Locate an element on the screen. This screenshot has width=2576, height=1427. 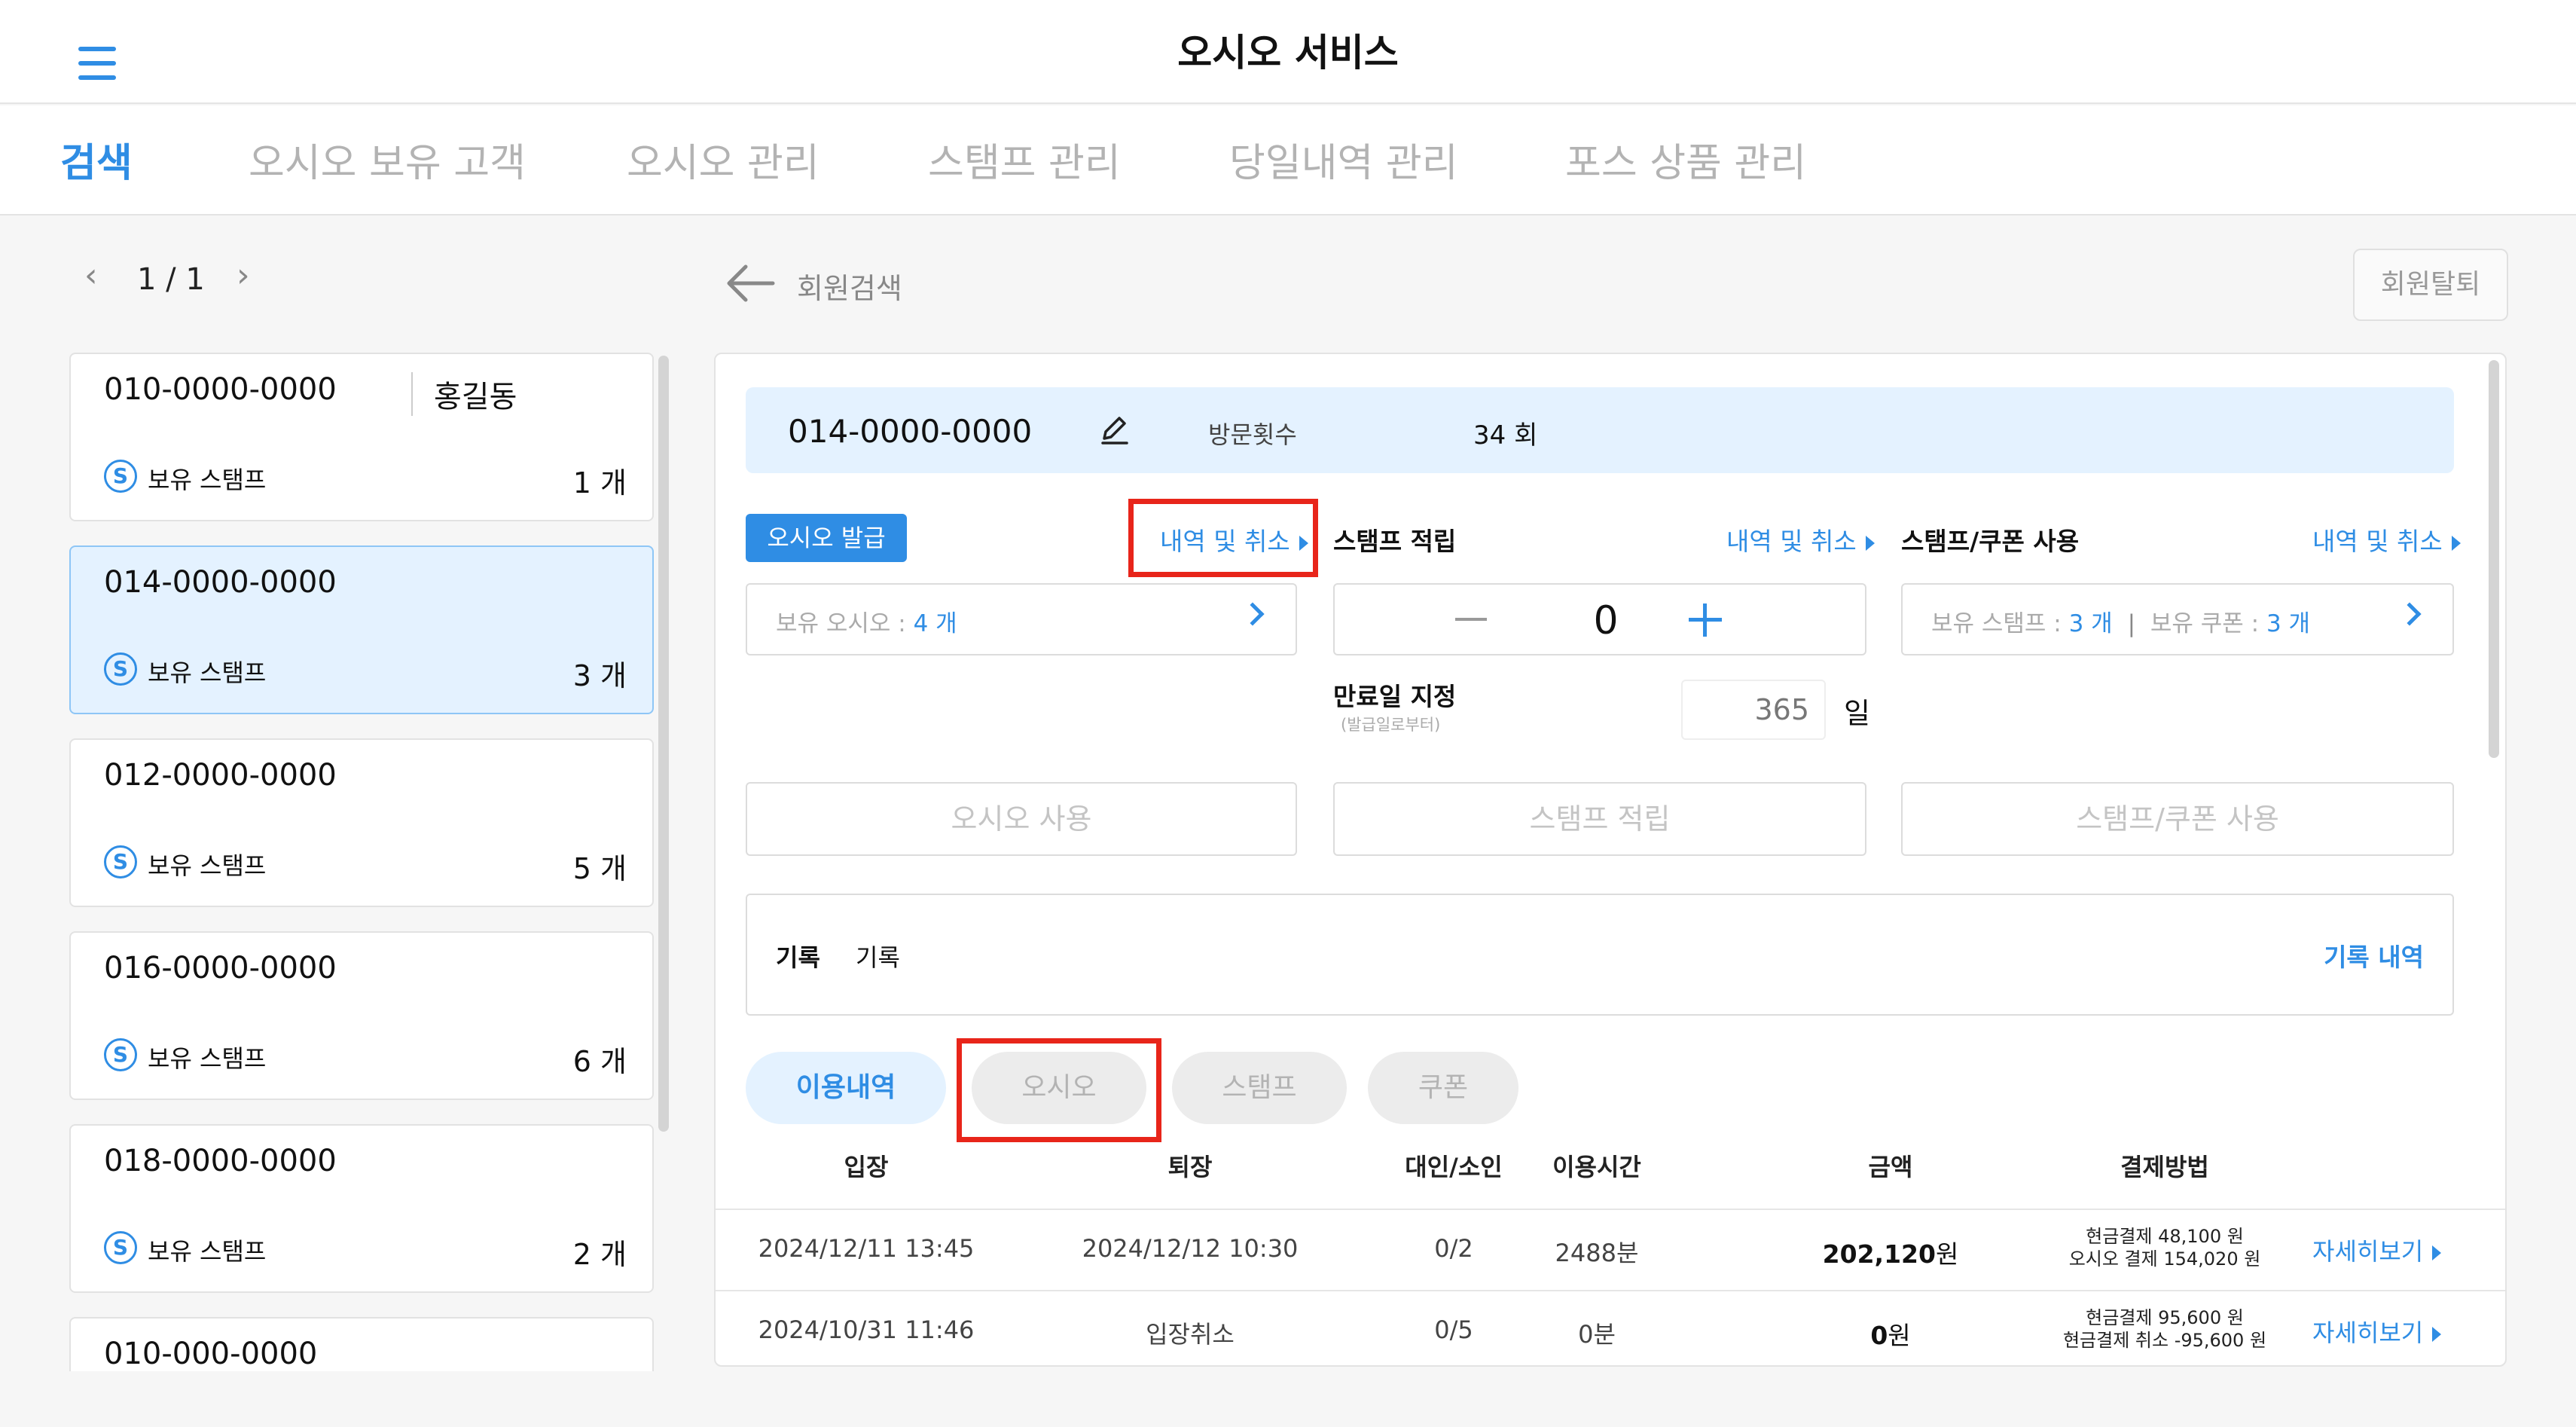
coupon-held-field: 보유 스탬프 : 3 개 | 보유 쿠폰 : 3 개 is located at coordinates (2178, 619).